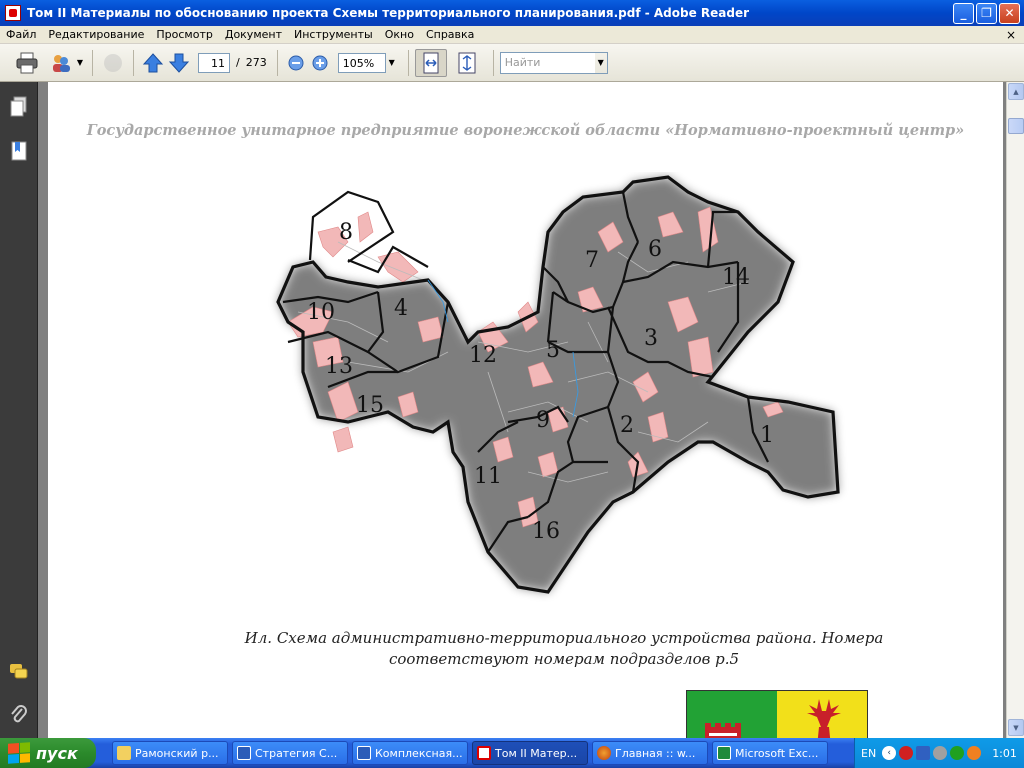 The image size is (1024, 768). Describe the element at coordinates (546, 531) in the screenshot. I see `map-label-16: 16` at that location.